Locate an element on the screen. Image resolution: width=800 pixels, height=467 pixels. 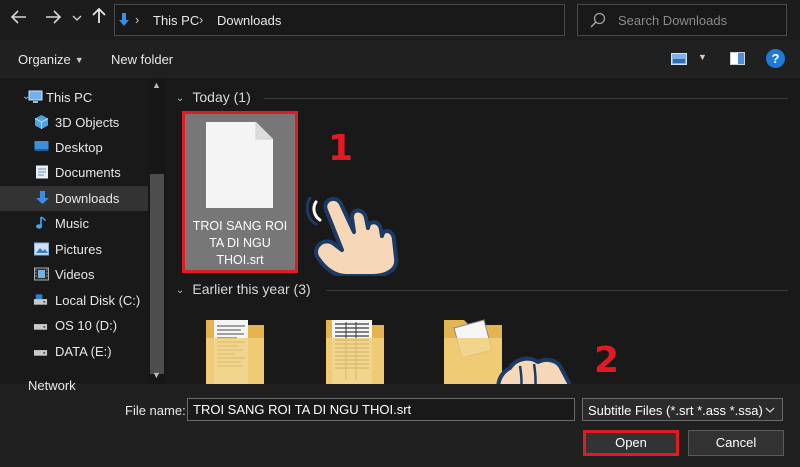
sidebar-item-label: Videos is located at coordinates (75, 274).